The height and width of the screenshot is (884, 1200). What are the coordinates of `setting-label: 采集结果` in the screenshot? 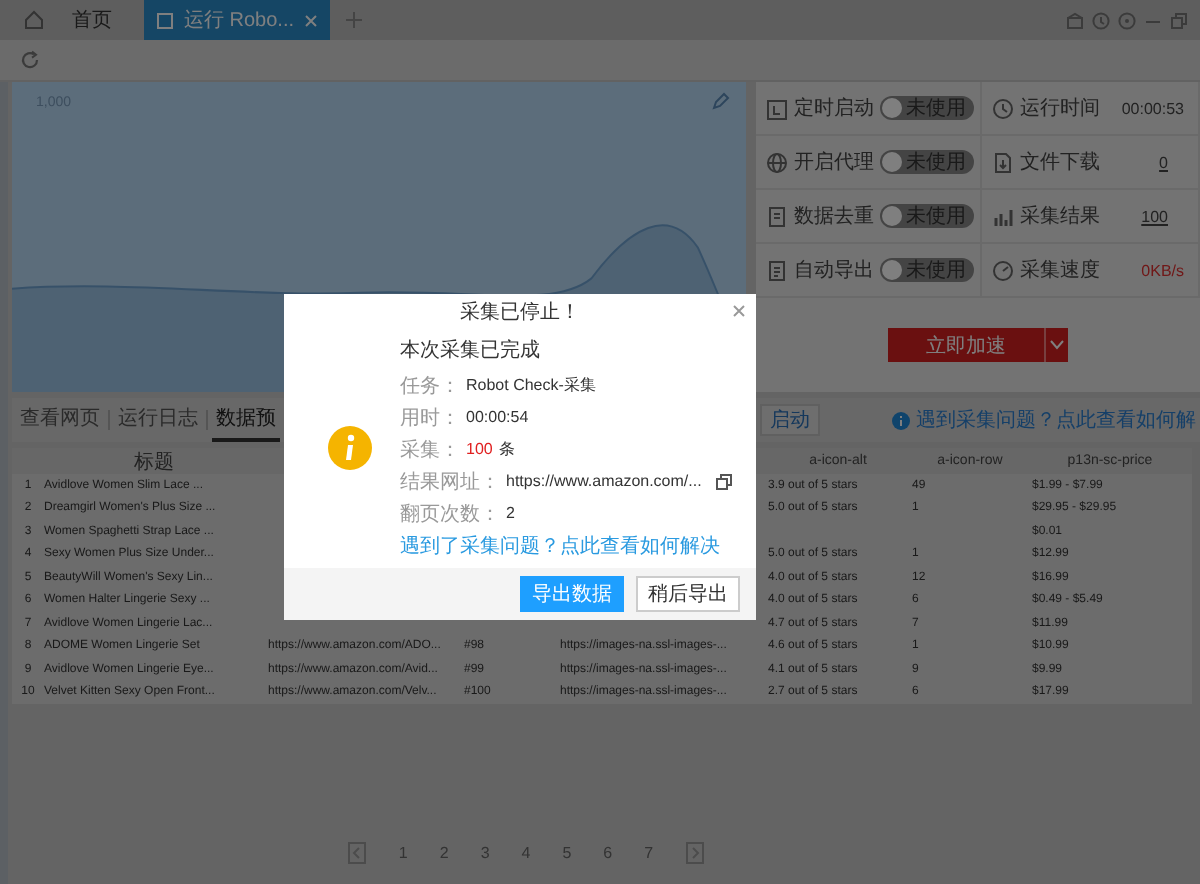 It's located at (1060, 216).